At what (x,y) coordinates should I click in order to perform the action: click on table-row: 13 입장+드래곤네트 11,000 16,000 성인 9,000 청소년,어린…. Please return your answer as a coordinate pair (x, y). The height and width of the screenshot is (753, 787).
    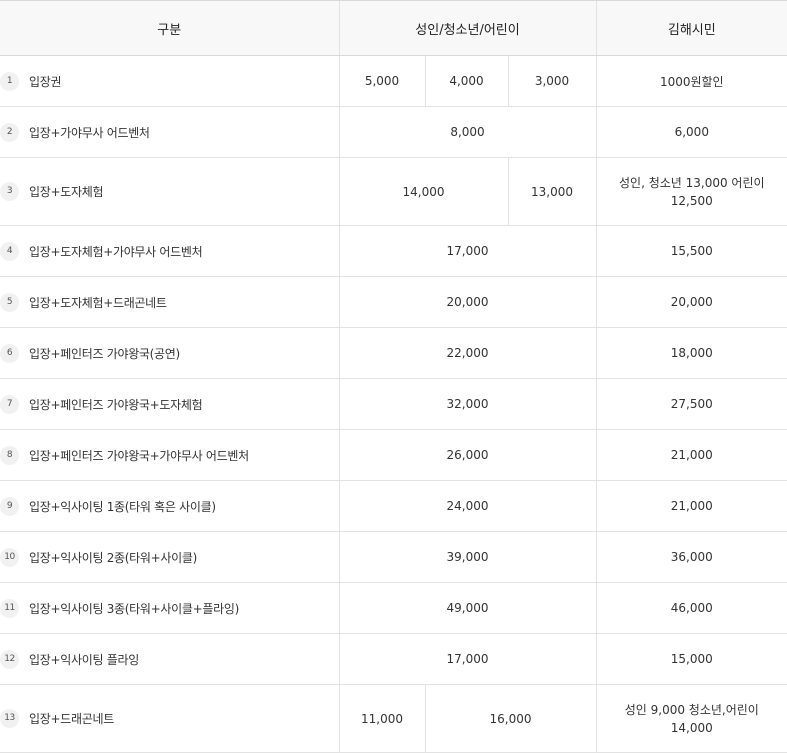
    Looking at the image, I should click on (393, 718).